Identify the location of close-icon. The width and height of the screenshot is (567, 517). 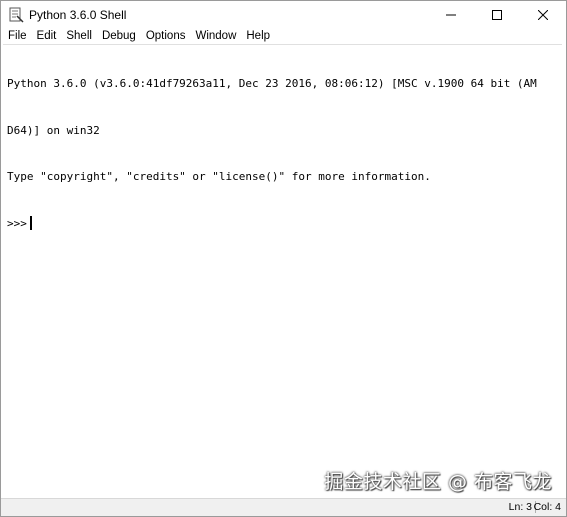
(543, 15).